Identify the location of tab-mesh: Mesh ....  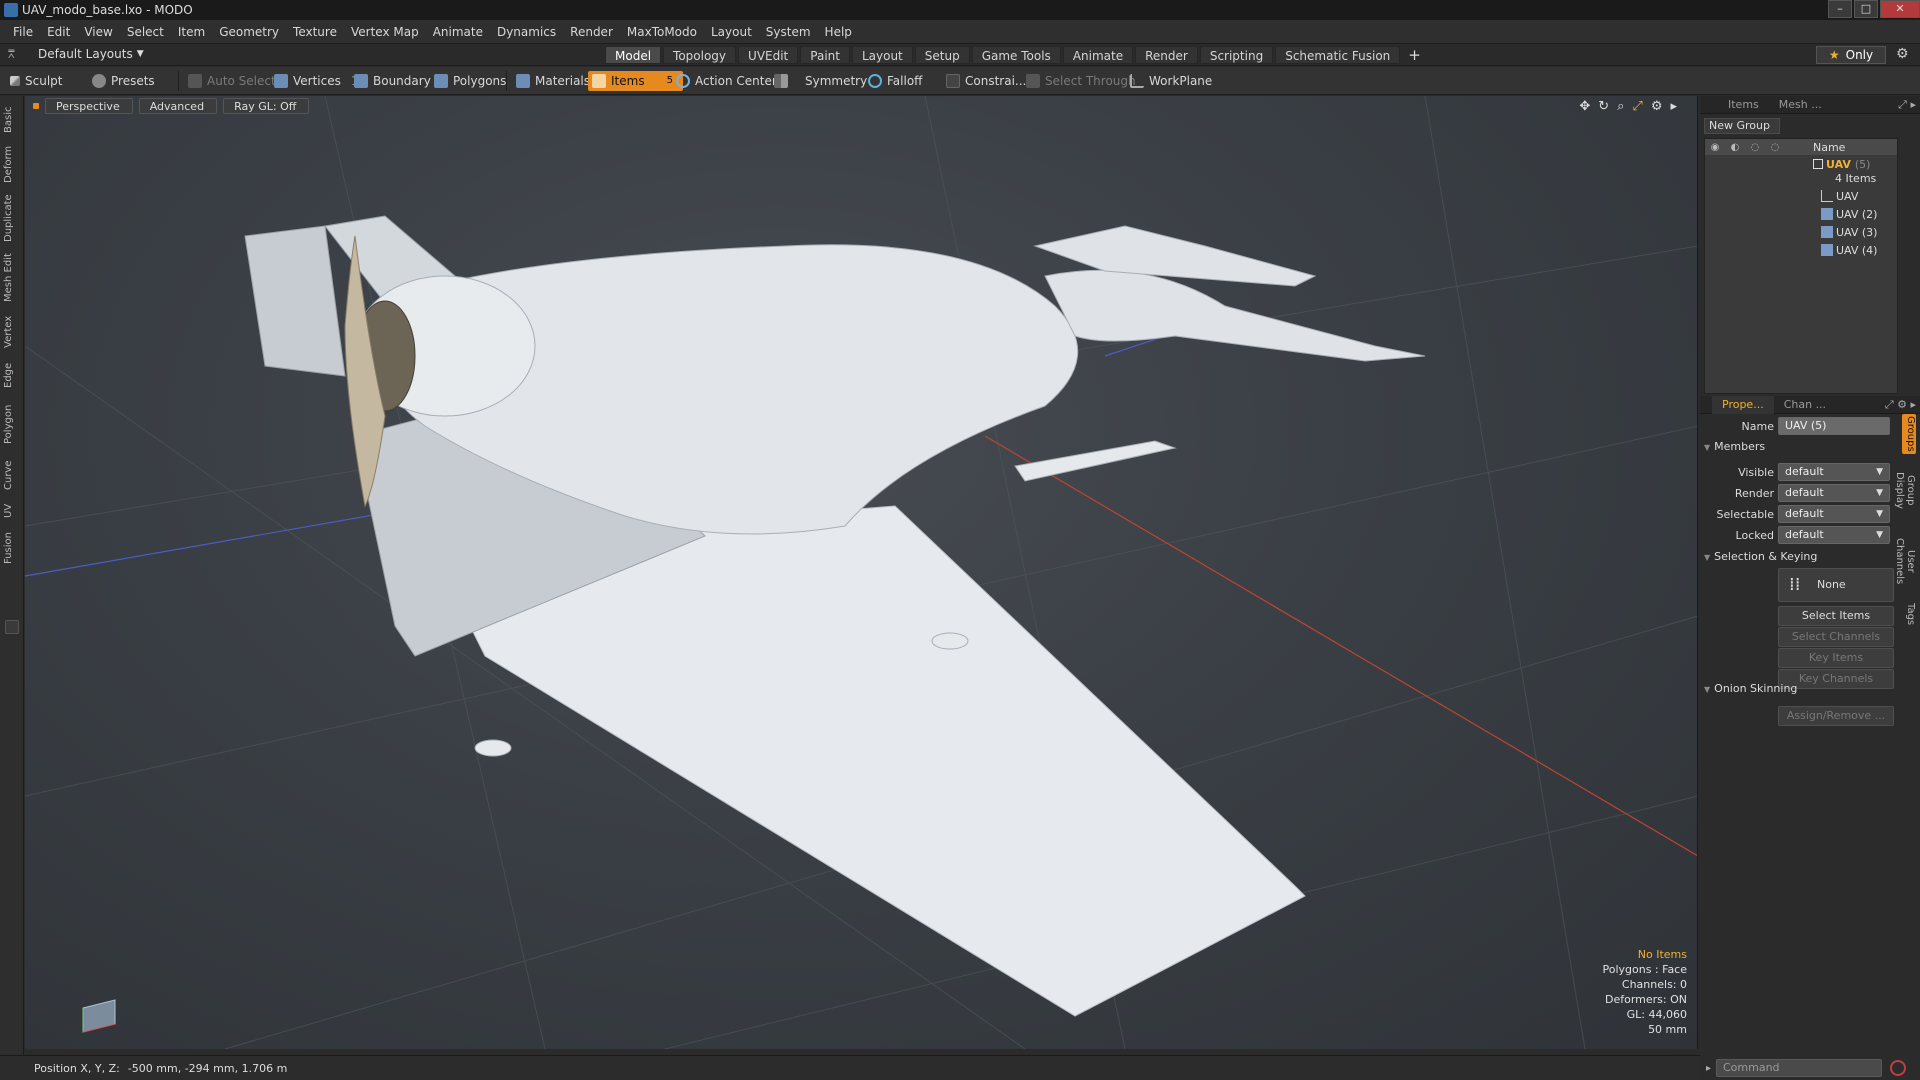
(1800, 105).